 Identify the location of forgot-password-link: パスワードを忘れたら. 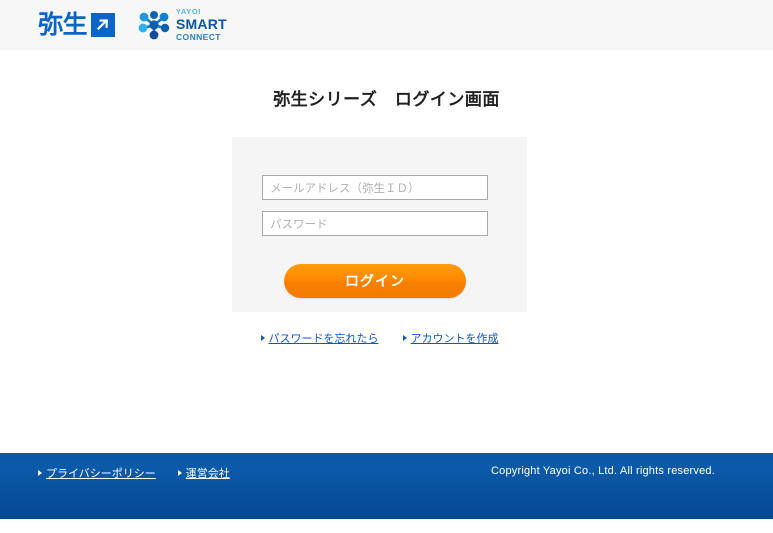
(319, 338).